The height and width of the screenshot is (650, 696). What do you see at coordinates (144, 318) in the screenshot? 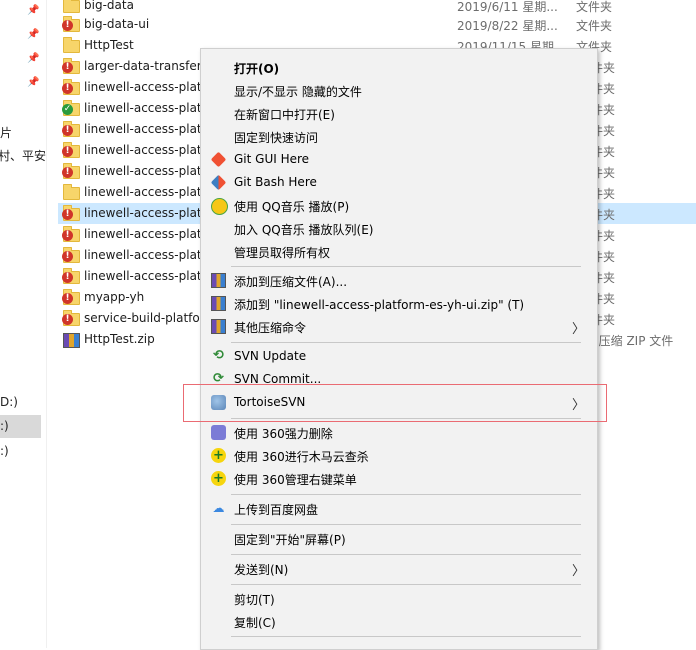
I see `file-name: service-build-platfor` at bounding box center [144, 318].